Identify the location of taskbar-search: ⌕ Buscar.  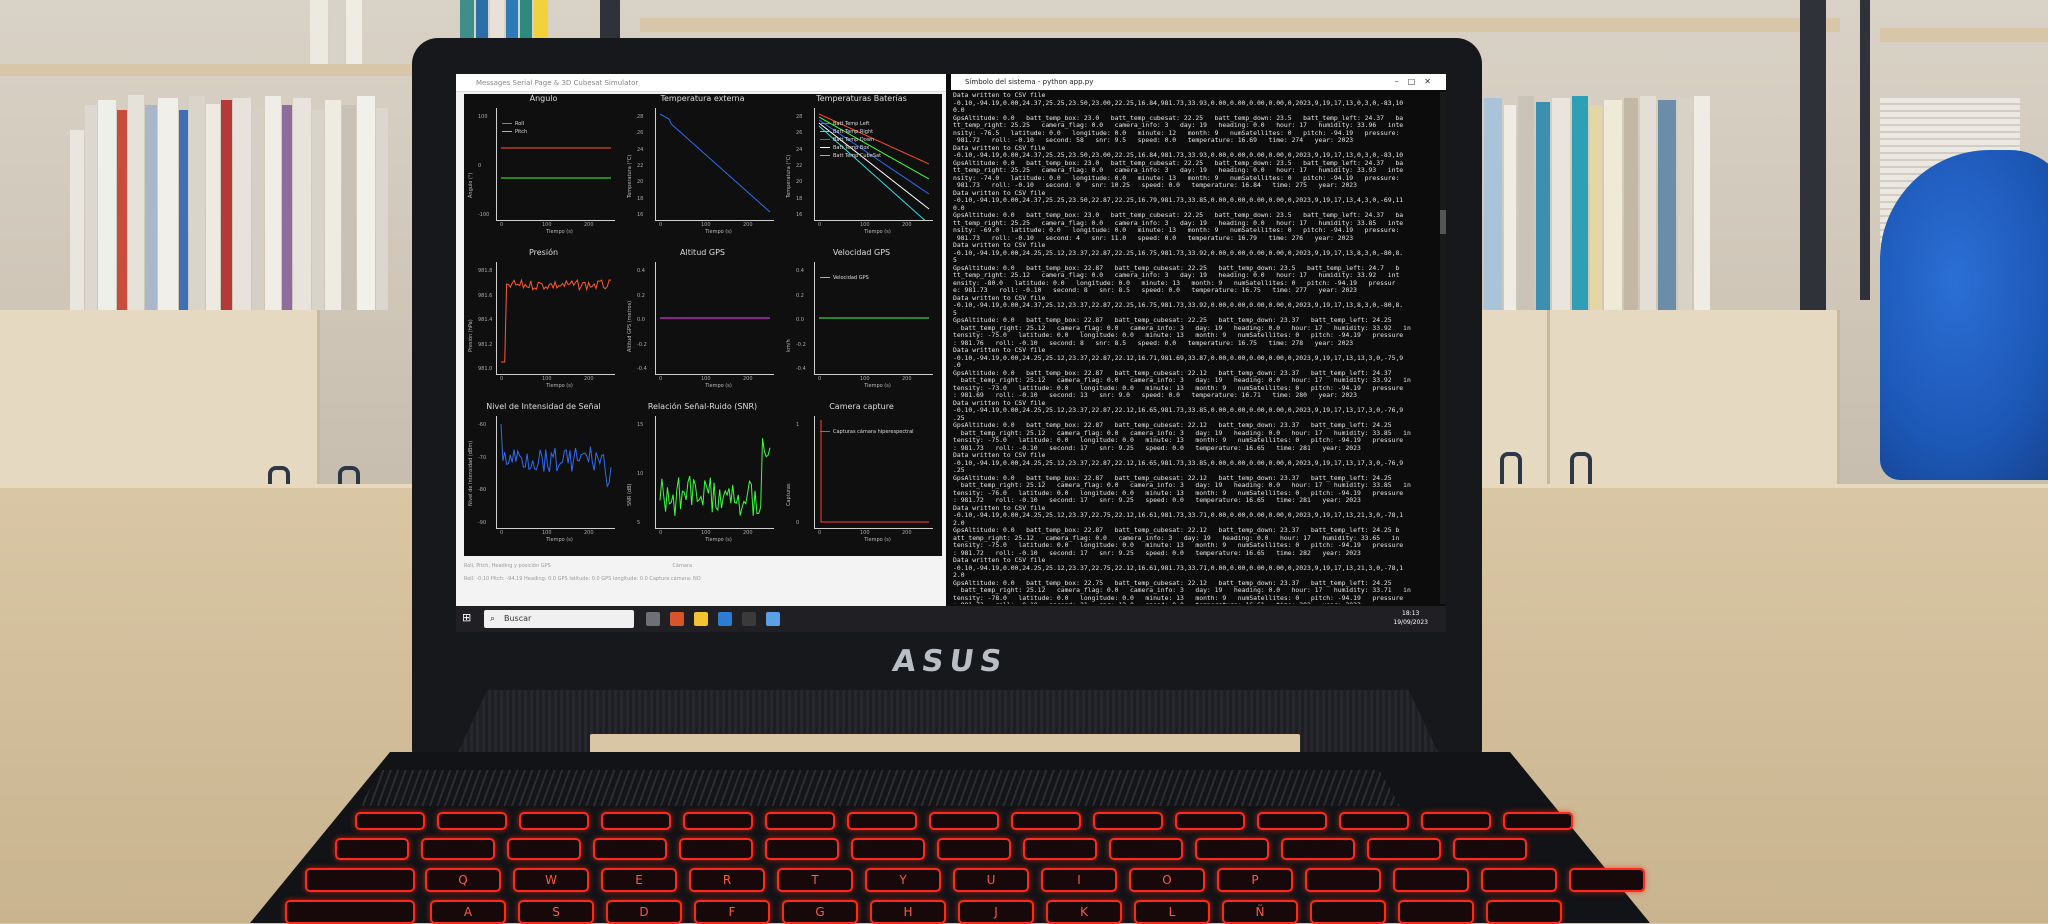
(559, 619).